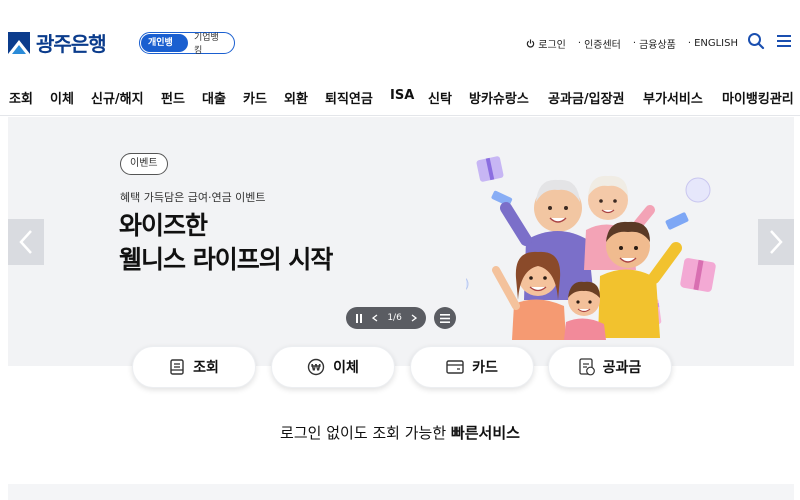 The image size is (800, 500). I want to click on login-link: 로그인, so click(546, 43).